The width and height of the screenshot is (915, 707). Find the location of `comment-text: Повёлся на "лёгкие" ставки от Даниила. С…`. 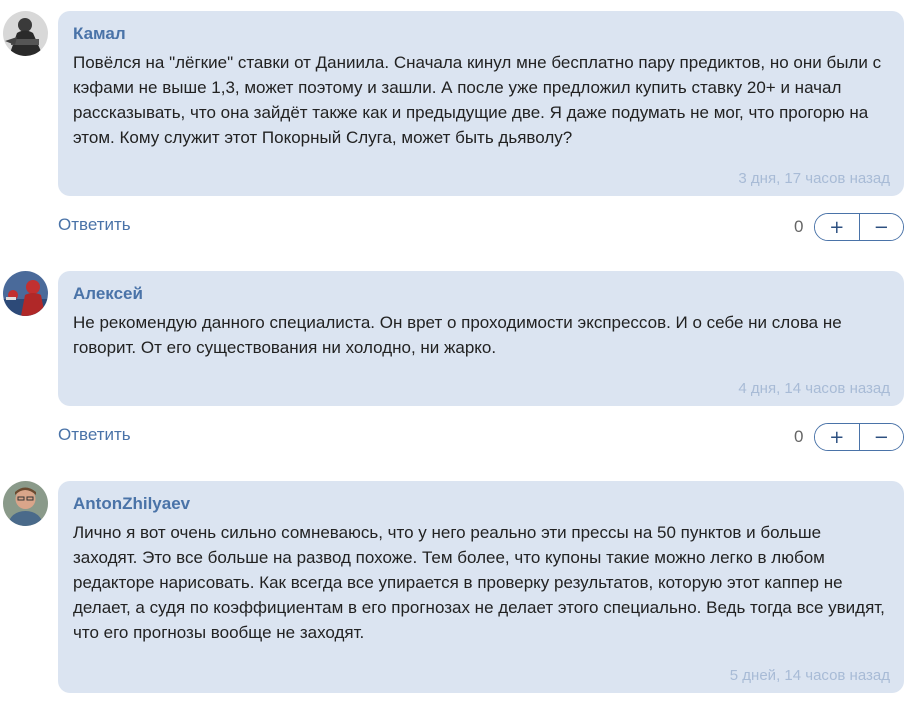

comment-text: Повёлся на "лёгкие" ставки от Даниила. С… is located at coordinates (477, 100).